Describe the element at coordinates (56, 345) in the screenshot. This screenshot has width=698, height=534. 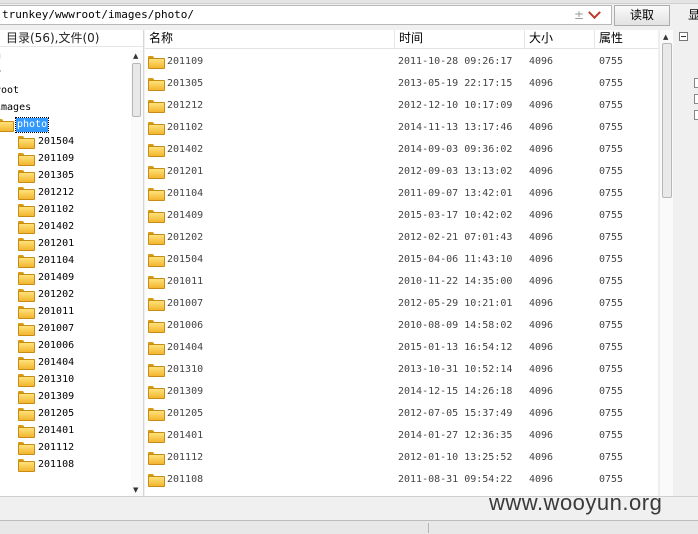
I see `tree-item-label: 201006` at that location.